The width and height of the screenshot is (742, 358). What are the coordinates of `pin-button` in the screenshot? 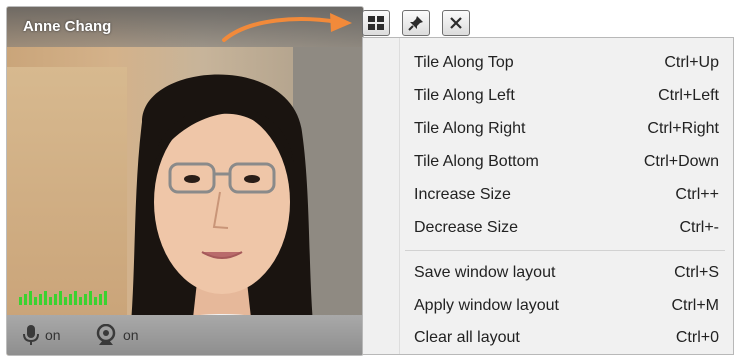 It's located at (416, 23).